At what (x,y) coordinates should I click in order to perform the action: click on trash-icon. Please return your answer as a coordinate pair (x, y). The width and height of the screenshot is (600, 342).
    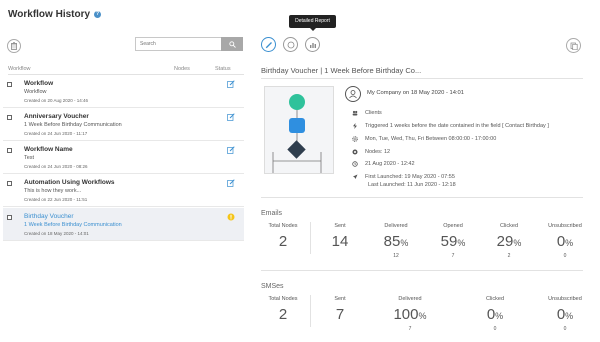
    Looking at the image, I should click on (14, 46).